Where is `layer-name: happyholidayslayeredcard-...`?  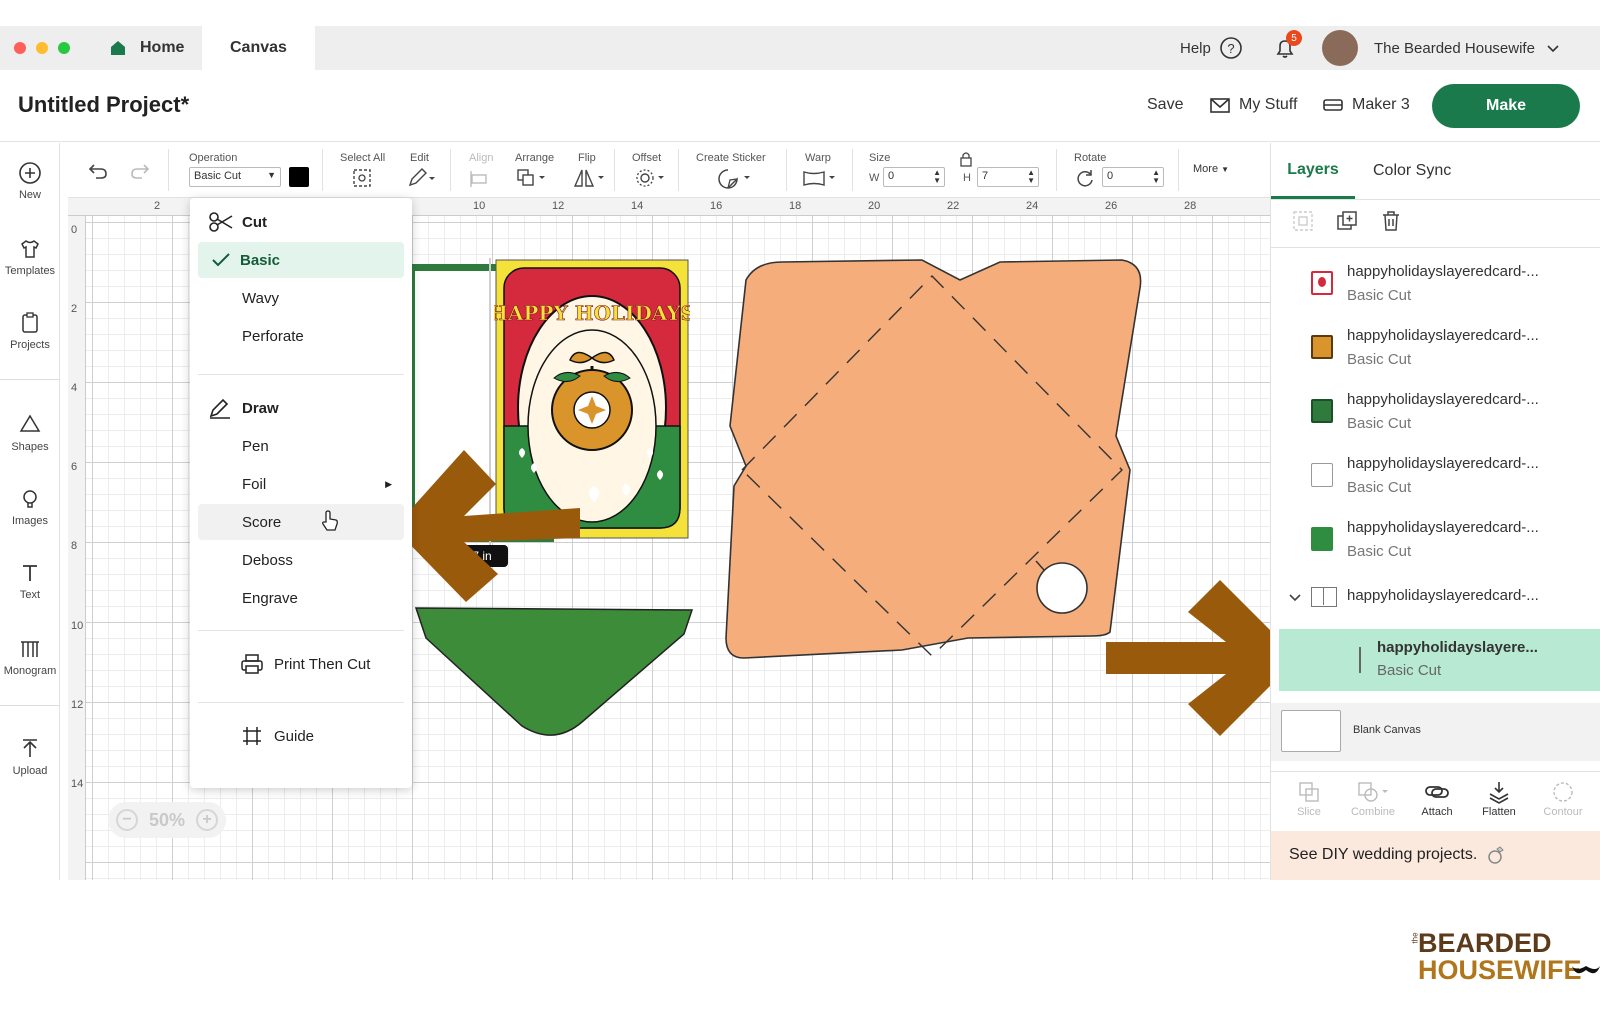
layer-name: happyholidayslayeredcard-... is located at coordinates (1443, 527).